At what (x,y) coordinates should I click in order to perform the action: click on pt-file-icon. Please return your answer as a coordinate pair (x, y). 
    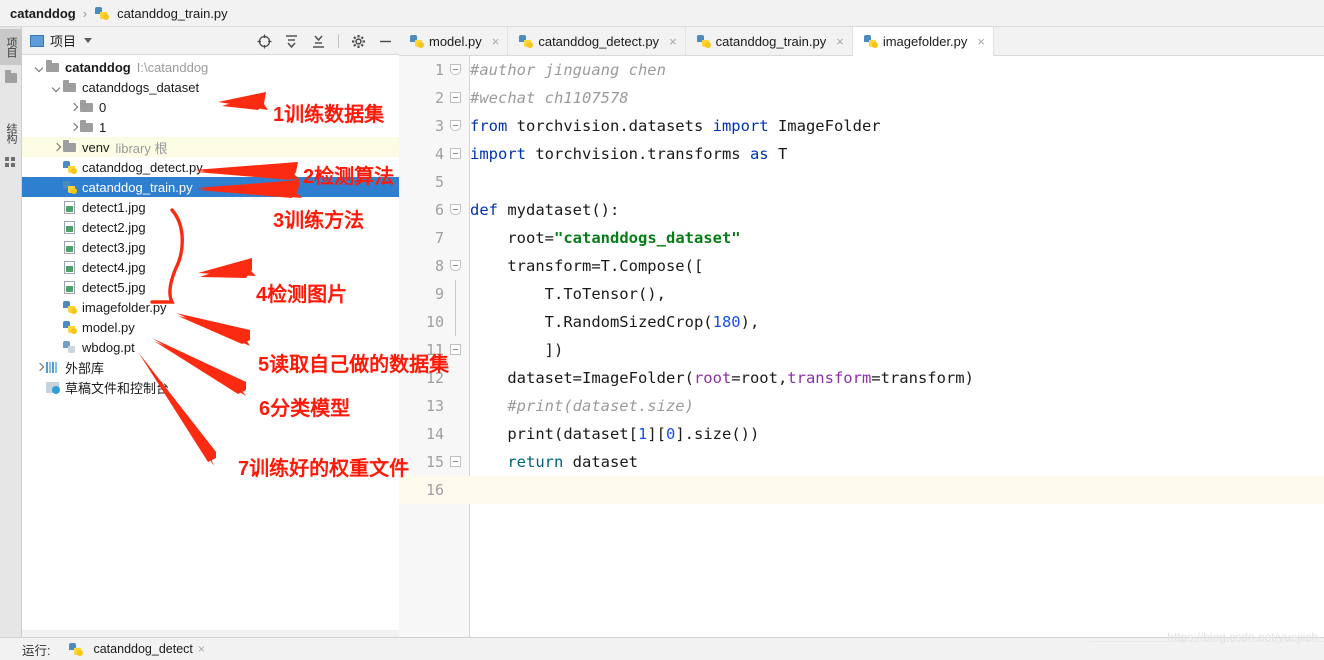
    Looking at the image, I should click on (70, 347).